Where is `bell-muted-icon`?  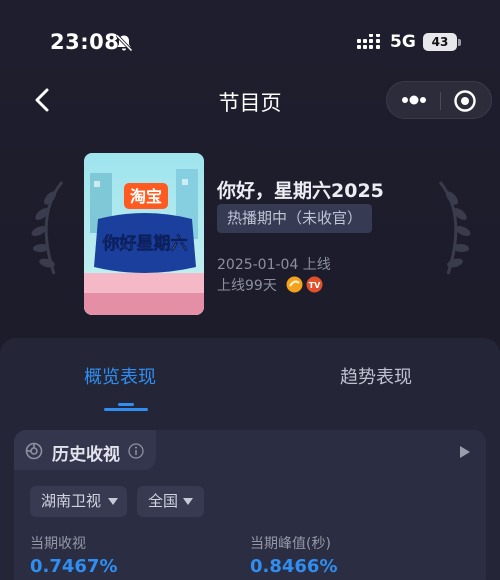 bell-muted-icon is located at coordinates (124, 43).